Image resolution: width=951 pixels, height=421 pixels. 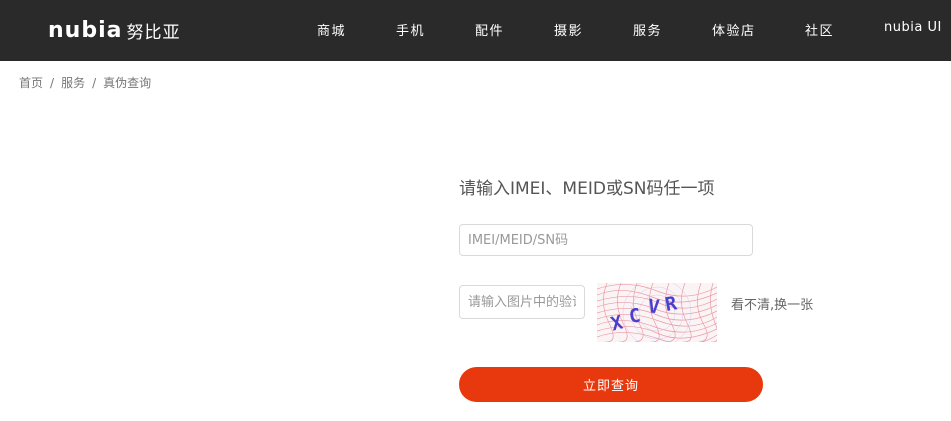 I want to click on captcha-image: X C V R, so click(x=657, y=312).